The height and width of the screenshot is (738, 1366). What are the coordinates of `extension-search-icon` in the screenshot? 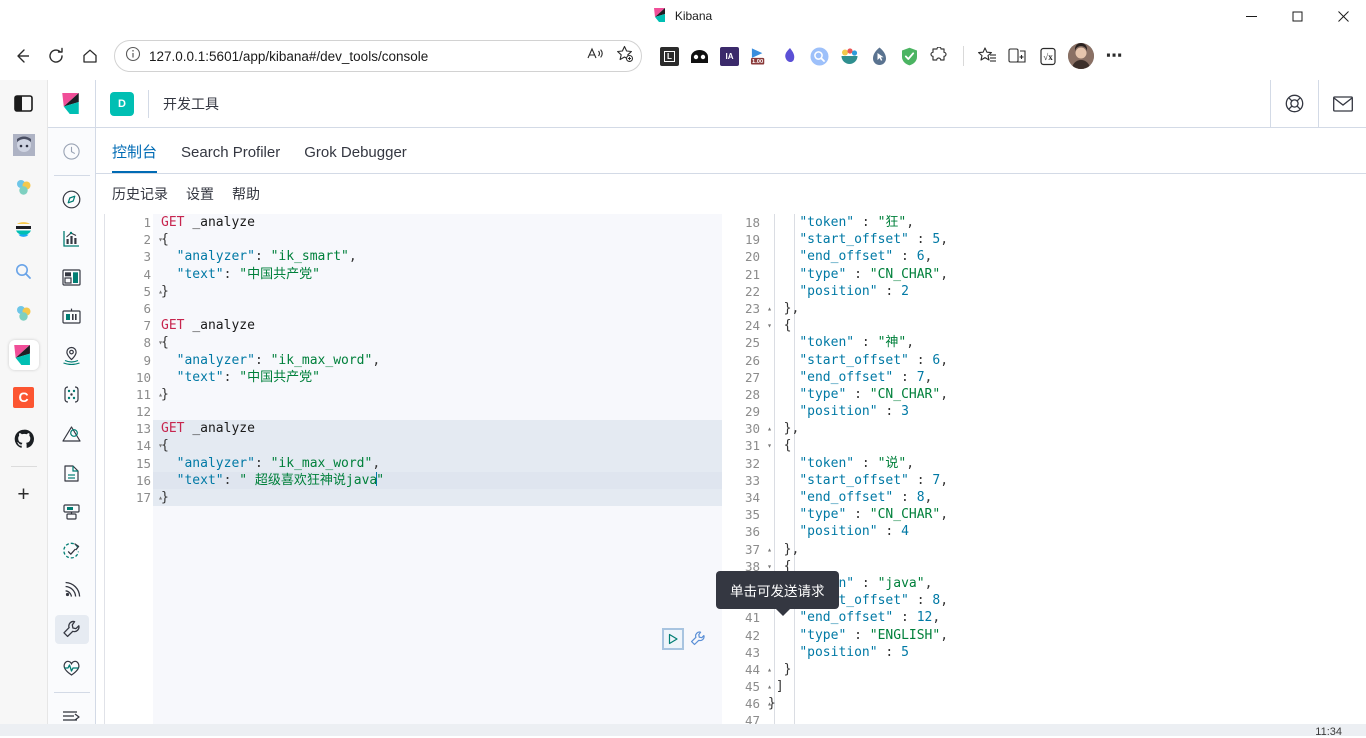 It's located at (819, 56).